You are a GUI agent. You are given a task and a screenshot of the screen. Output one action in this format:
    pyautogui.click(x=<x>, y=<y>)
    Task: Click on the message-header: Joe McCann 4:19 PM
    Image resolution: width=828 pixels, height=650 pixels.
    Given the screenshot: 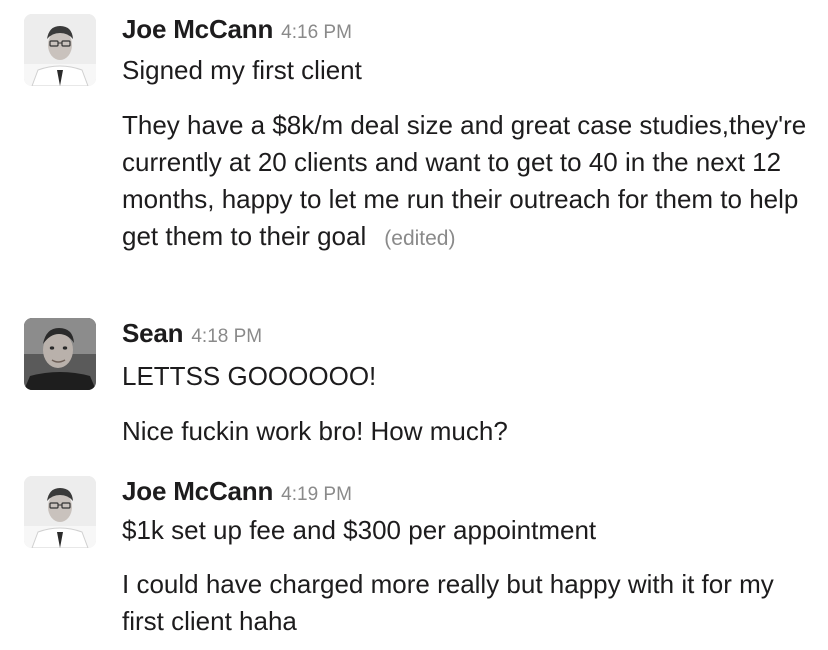 What is the action you would take?
    pyautogui.click(x=237, y=493)
    